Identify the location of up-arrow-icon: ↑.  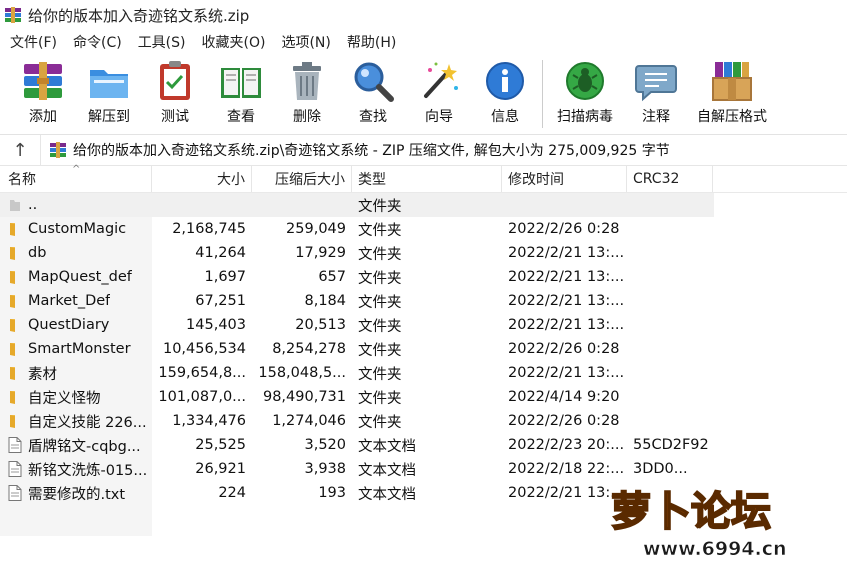
(20, 150).